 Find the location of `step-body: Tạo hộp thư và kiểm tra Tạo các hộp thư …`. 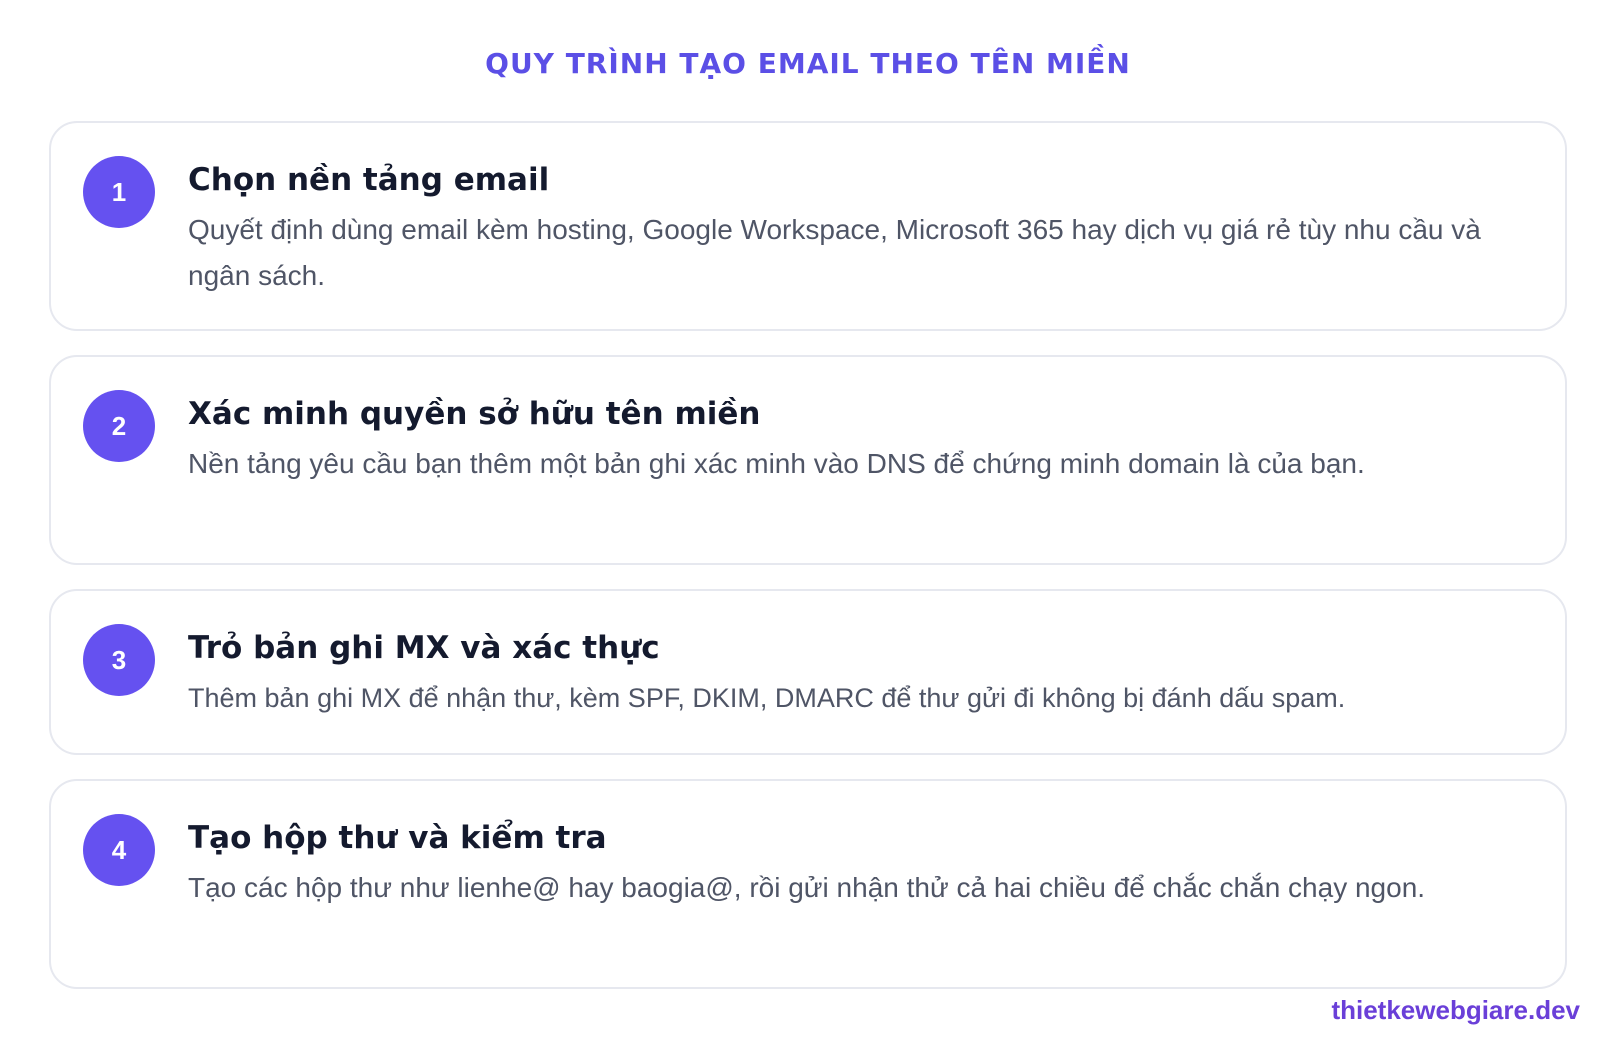

step-body: Tạo hộp thư và kiểm tra Tạo các hộp thư … is located at coordinates (863, 864).